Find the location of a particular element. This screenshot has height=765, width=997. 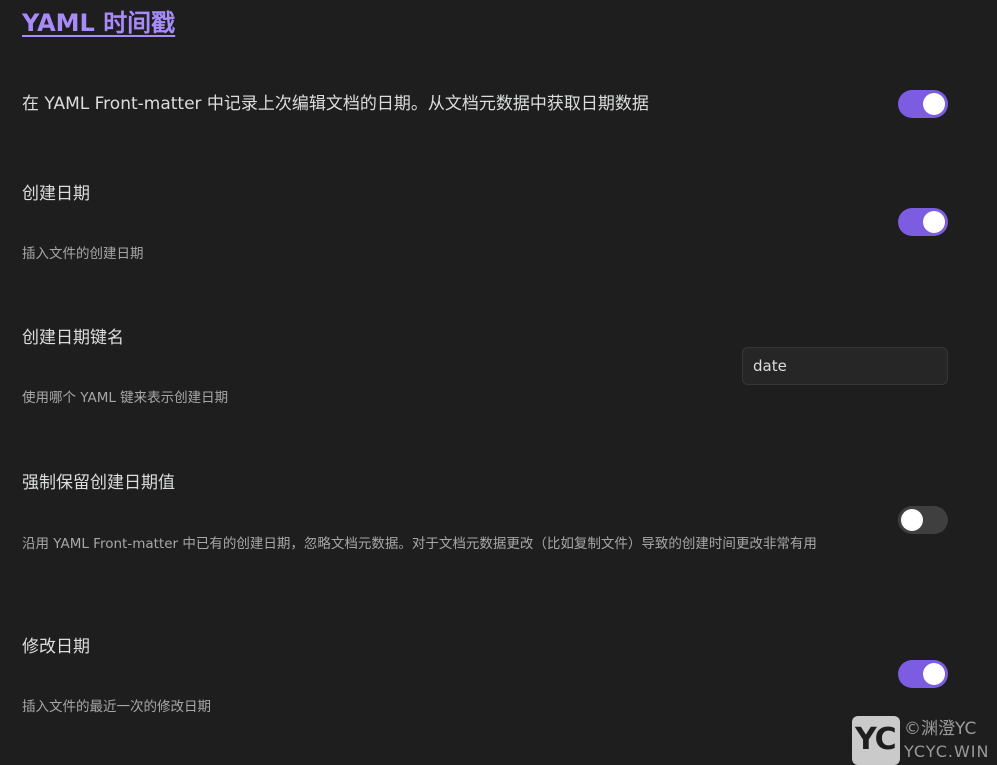

setting-name-modified-date: 修改日期 is located at coordinates (56, 647).